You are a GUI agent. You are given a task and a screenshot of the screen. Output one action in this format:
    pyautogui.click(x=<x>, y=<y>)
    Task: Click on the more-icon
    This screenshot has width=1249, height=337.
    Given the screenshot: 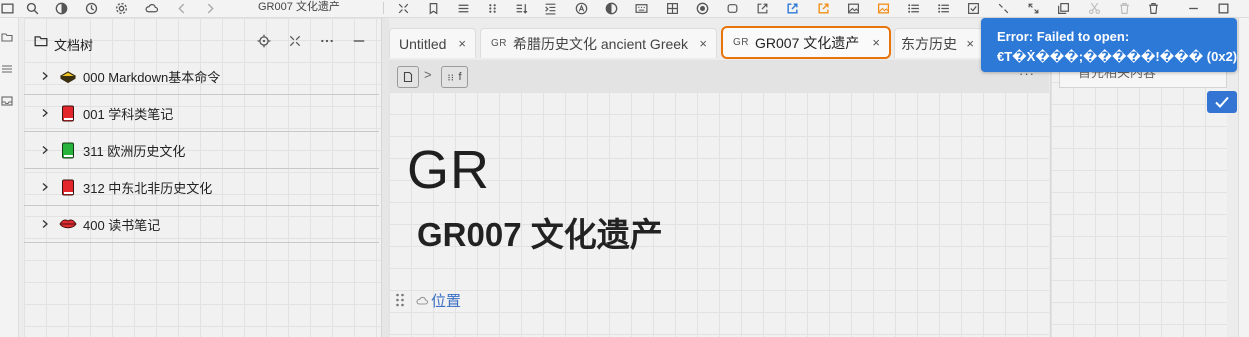 What is the action you would take?
    pyautogui.click(x=327, y=41)
    